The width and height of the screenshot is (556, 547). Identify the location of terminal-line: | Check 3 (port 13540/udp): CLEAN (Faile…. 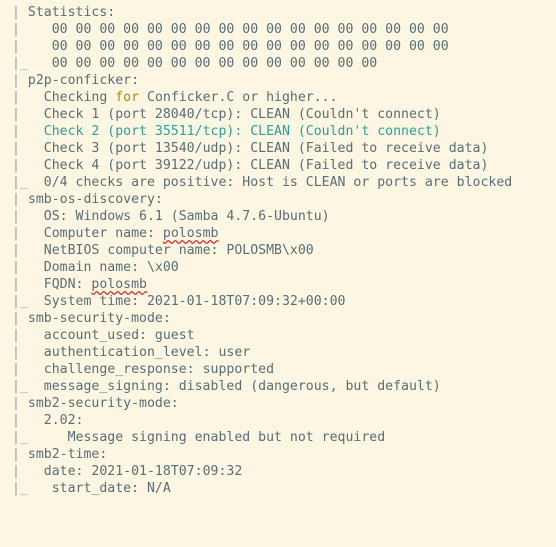
(278, 148).